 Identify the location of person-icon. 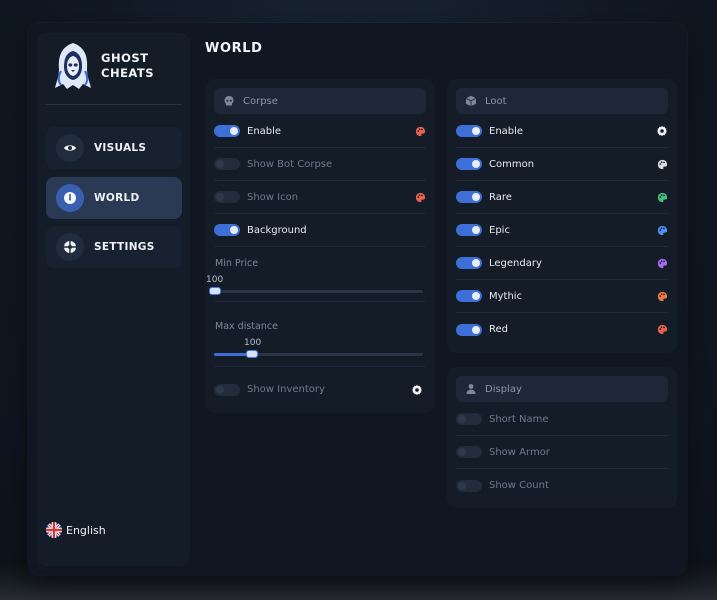
(471, 389).